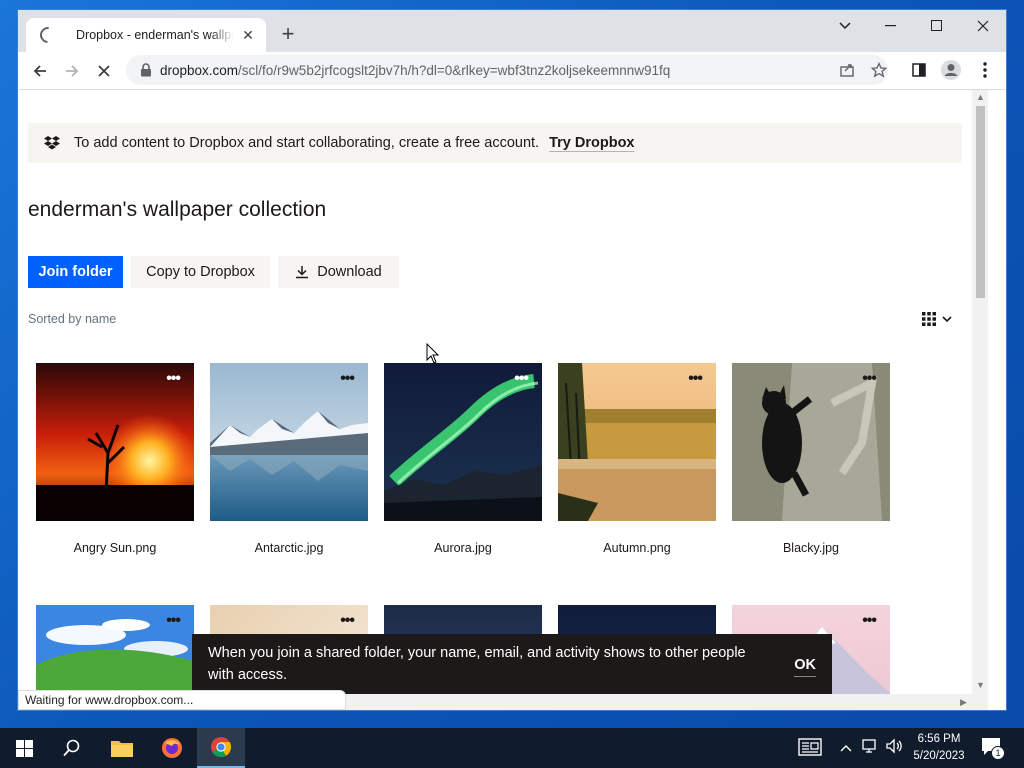  Describe the element at coordinates (929, 319) in the screenshot. I see `grid-view-icon` at that location.